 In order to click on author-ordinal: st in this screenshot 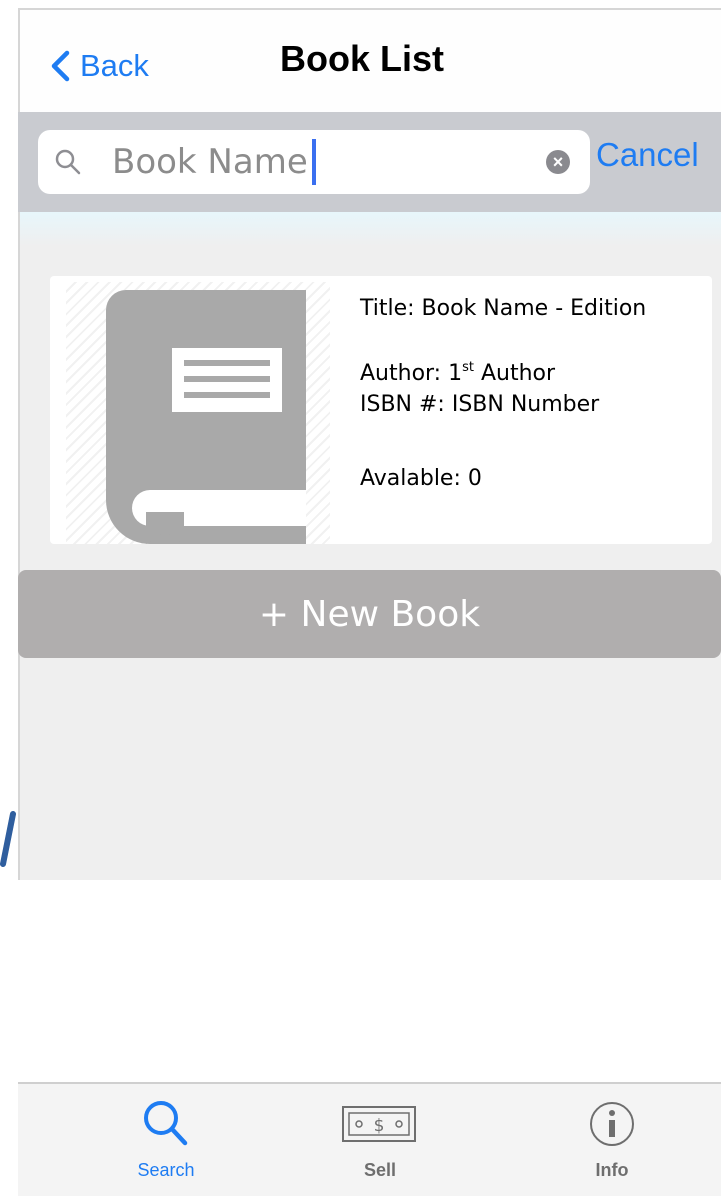, I will do `click(468, 367)`.